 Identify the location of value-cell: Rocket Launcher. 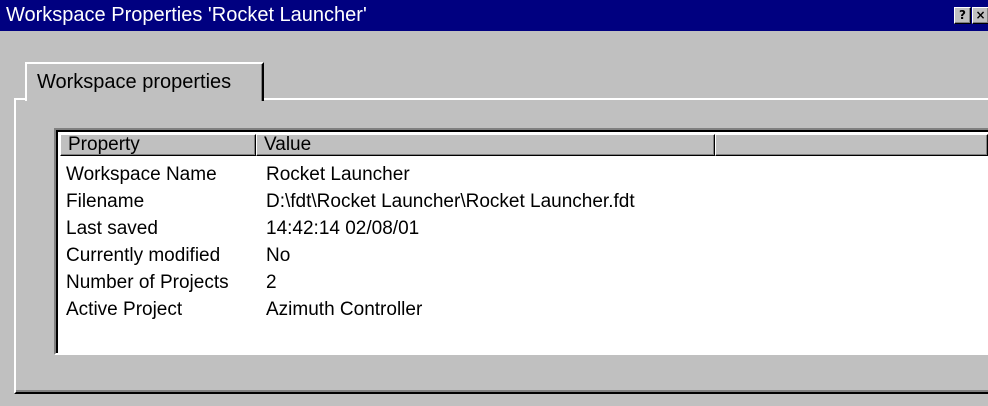
(338, 174).